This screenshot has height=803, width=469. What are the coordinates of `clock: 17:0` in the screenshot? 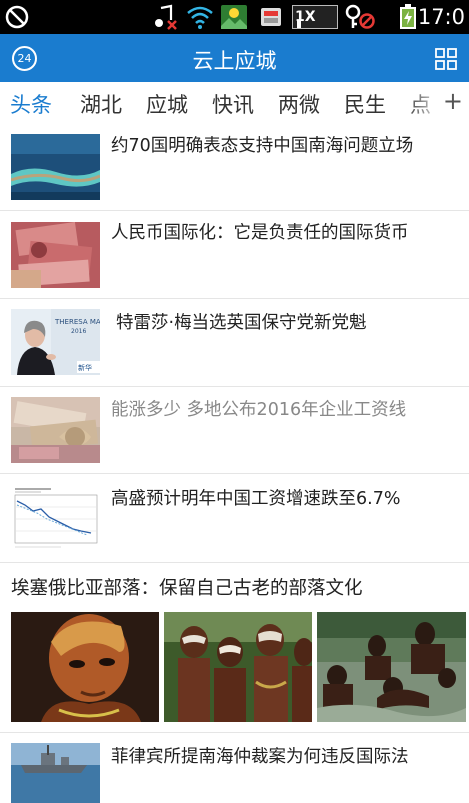 It's located at (441, 17).